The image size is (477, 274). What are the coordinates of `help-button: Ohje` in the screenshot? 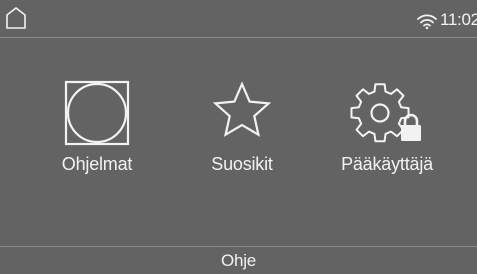 It's located at (238, 260).